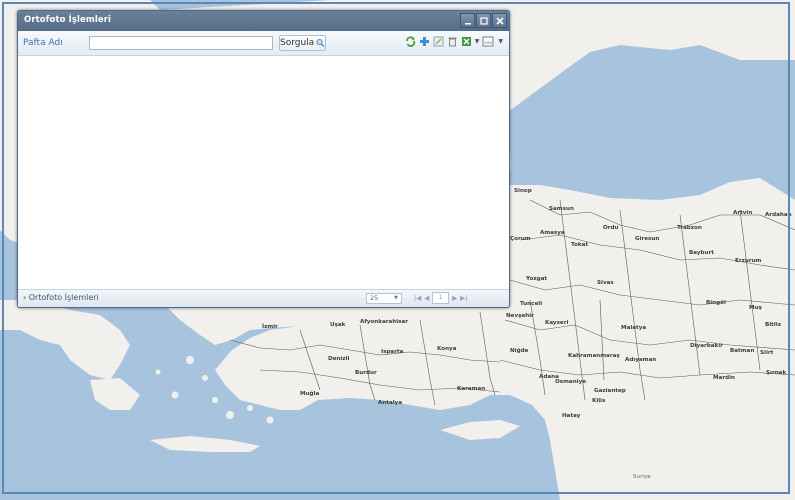 The width and height of the screenshot is (795, 500). I want to click on map-label: Bayburt, so click(701, 253).